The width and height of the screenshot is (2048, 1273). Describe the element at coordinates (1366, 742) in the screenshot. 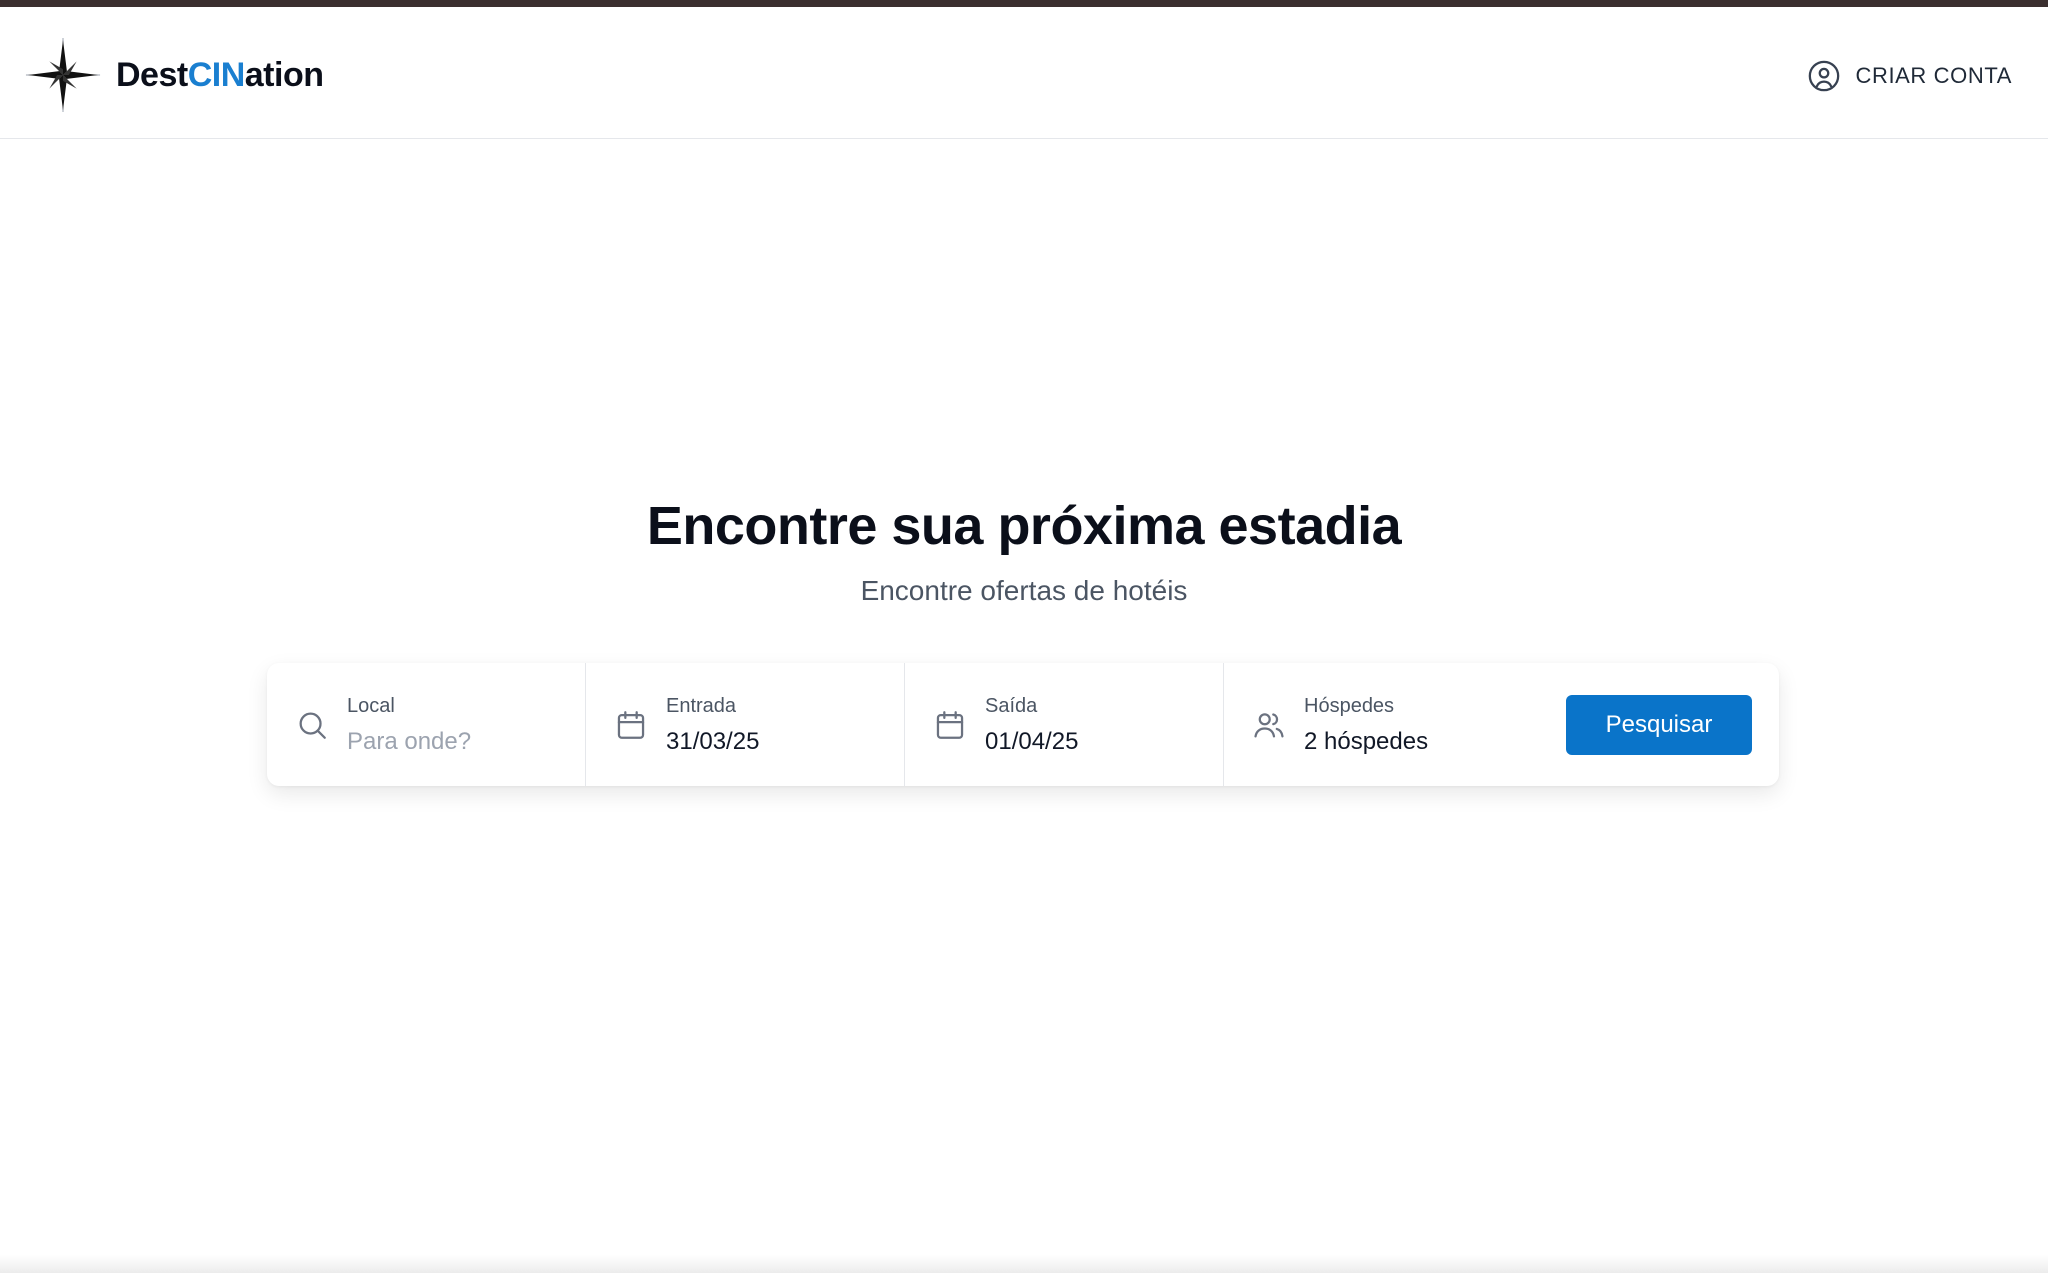

I see `guests-value: 2 hóspedes` at that location.